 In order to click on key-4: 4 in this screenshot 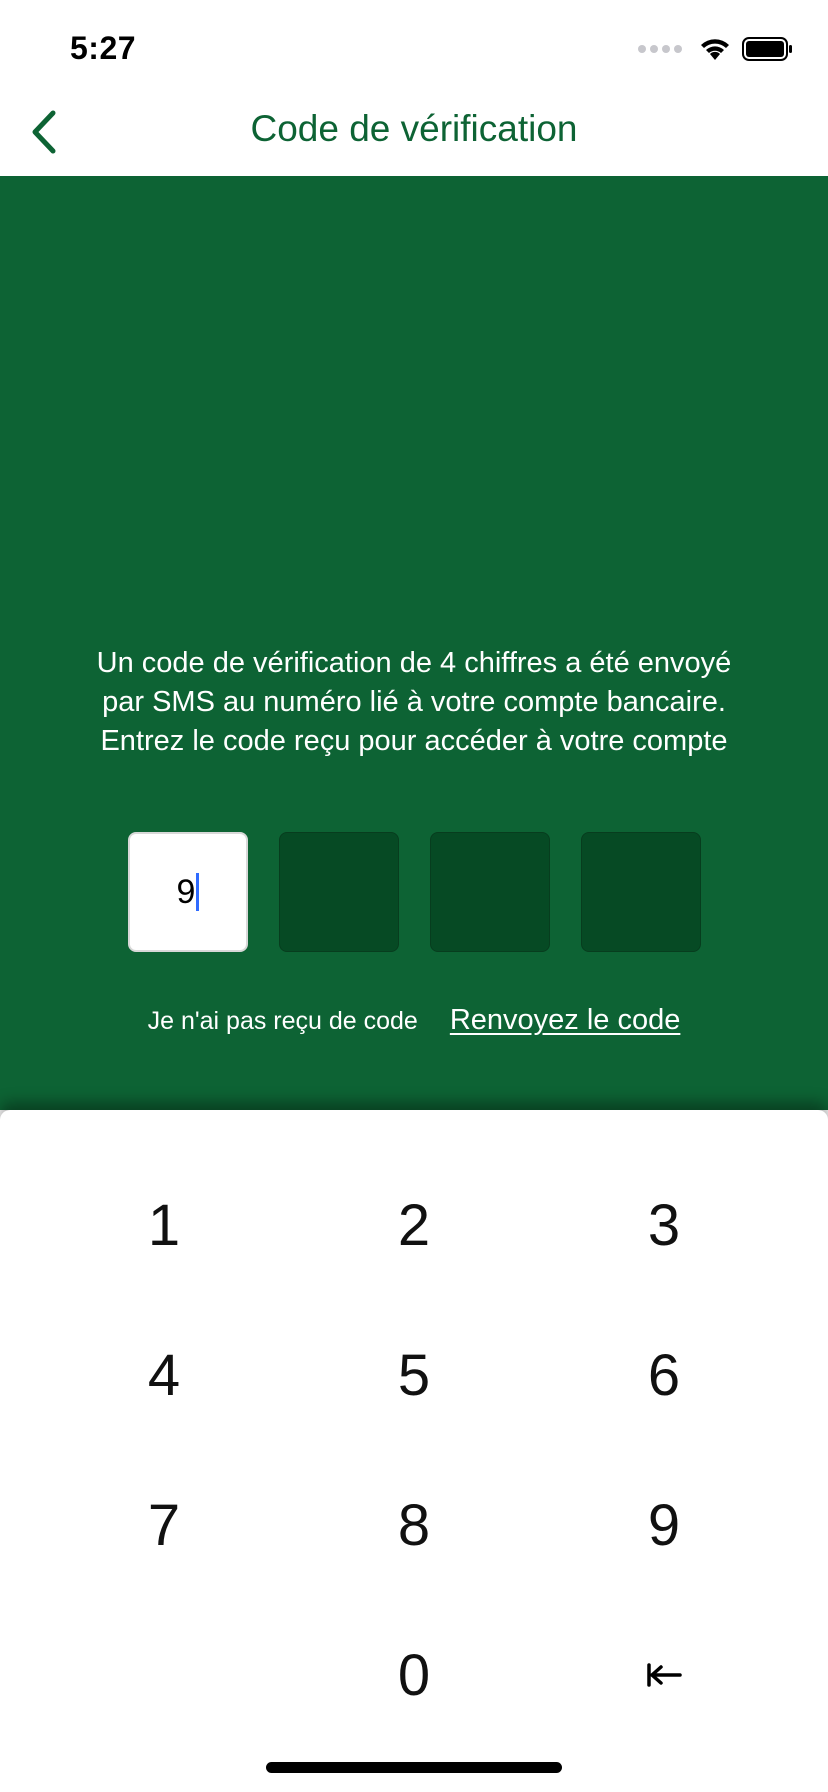, I will do `click(164, 1375)`.